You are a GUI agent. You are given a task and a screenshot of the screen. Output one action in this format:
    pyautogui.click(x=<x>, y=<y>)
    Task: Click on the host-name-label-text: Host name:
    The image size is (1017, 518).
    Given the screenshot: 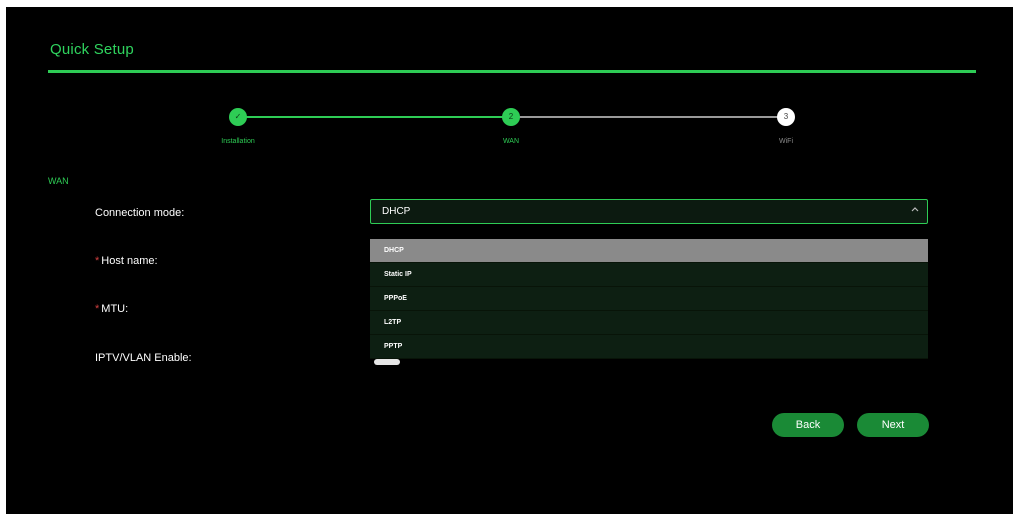 What is the action you would take?
    pyautogui.click(x=129, y=261)
    